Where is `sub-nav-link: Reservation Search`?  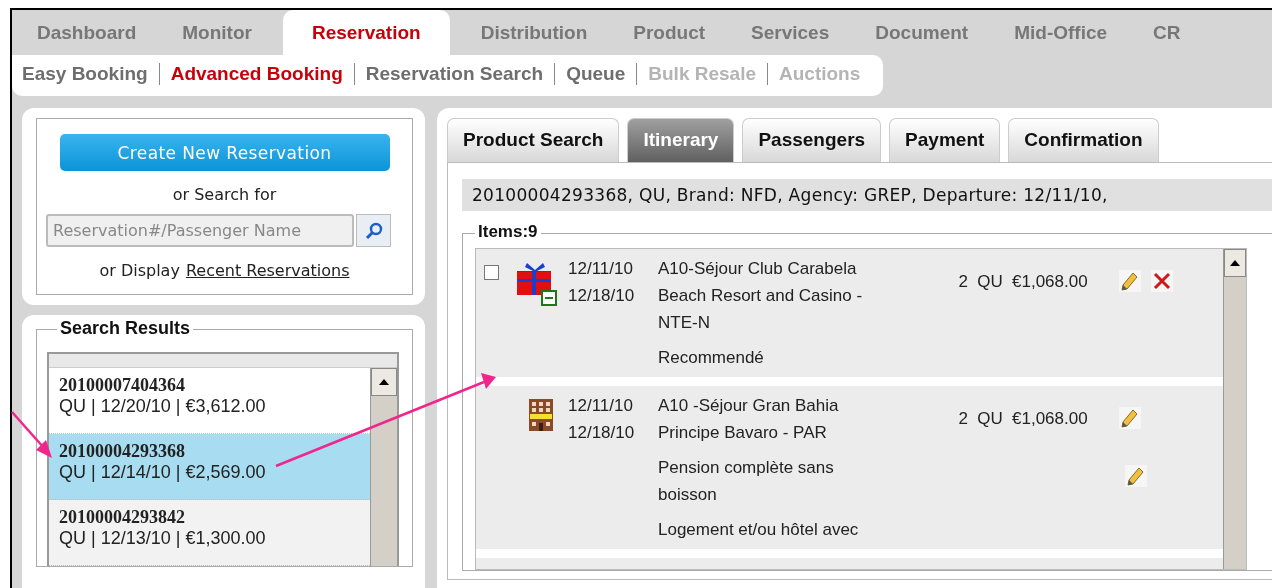
sub-nav-link: Reservation Search is located at coordinates (454, 74).